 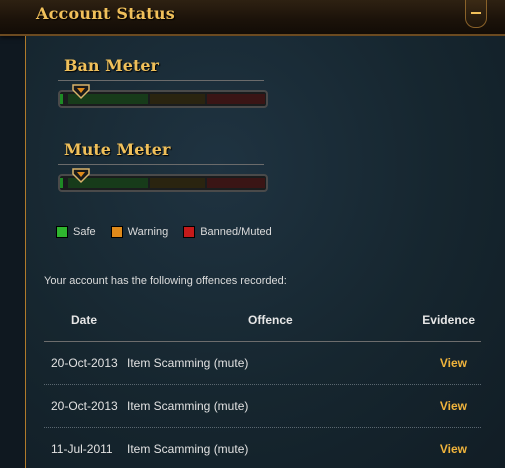 What do you see at coordinates (161, 80) in the screenshot?
I see `ban-meter-divider` at bounding box center [161, 80].